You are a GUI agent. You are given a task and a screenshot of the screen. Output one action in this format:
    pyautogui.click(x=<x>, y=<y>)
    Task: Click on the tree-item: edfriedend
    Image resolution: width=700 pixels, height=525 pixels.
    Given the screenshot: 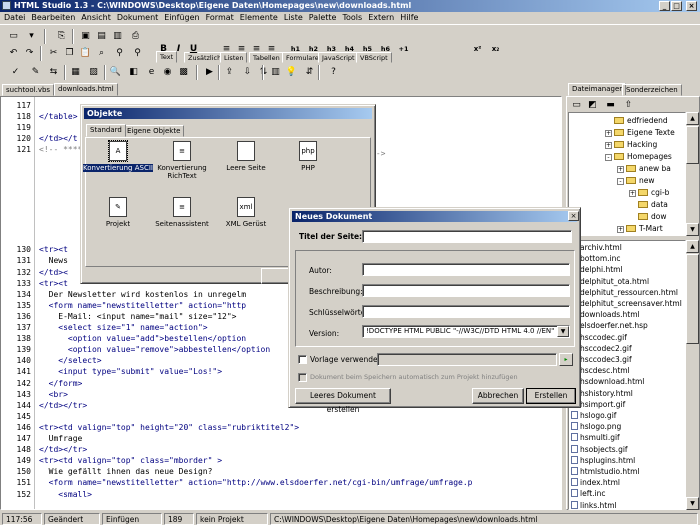 What is the action you would take?
    pyautogui.click(x=636, y=120)
    